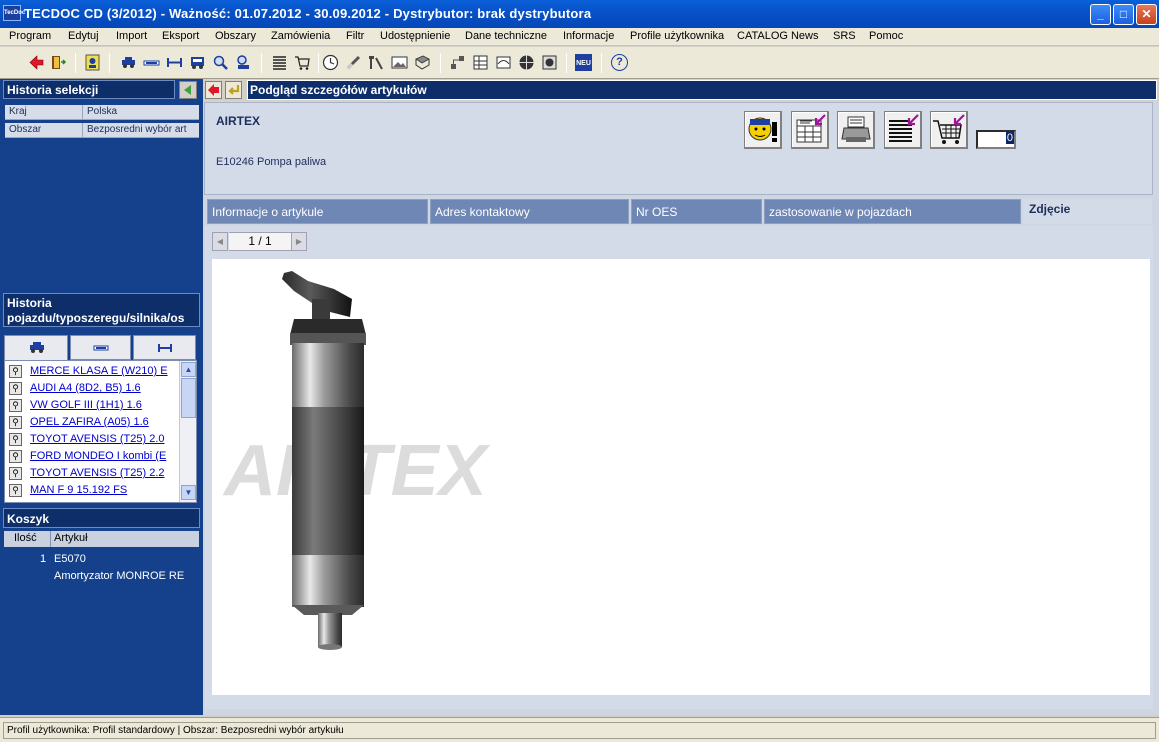 Image resolution: width=1159 pixels, height=742 pixels. I want to click on menu-dane-techniczne: Dane techniczne, so click(506, 36).